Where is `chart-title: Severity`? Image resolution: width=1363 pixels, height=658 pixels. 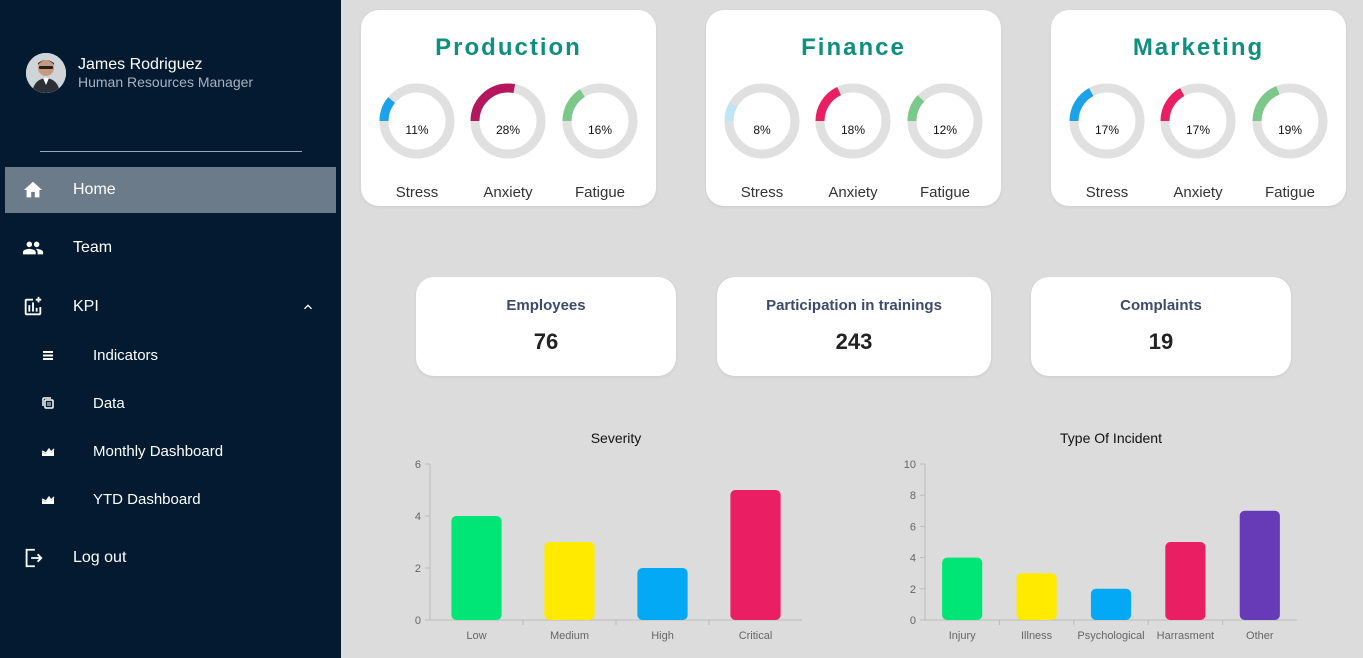 chart-title: Severity is located at coordinates (616, 438).